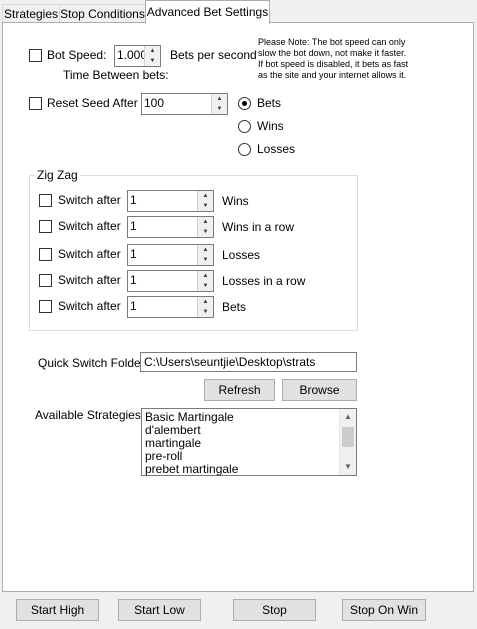 This screenshot has width=477, height=629. Describe the element at coordinates (191, 469) in the screenshot. I see `list-item: prebet martingale` at that location.